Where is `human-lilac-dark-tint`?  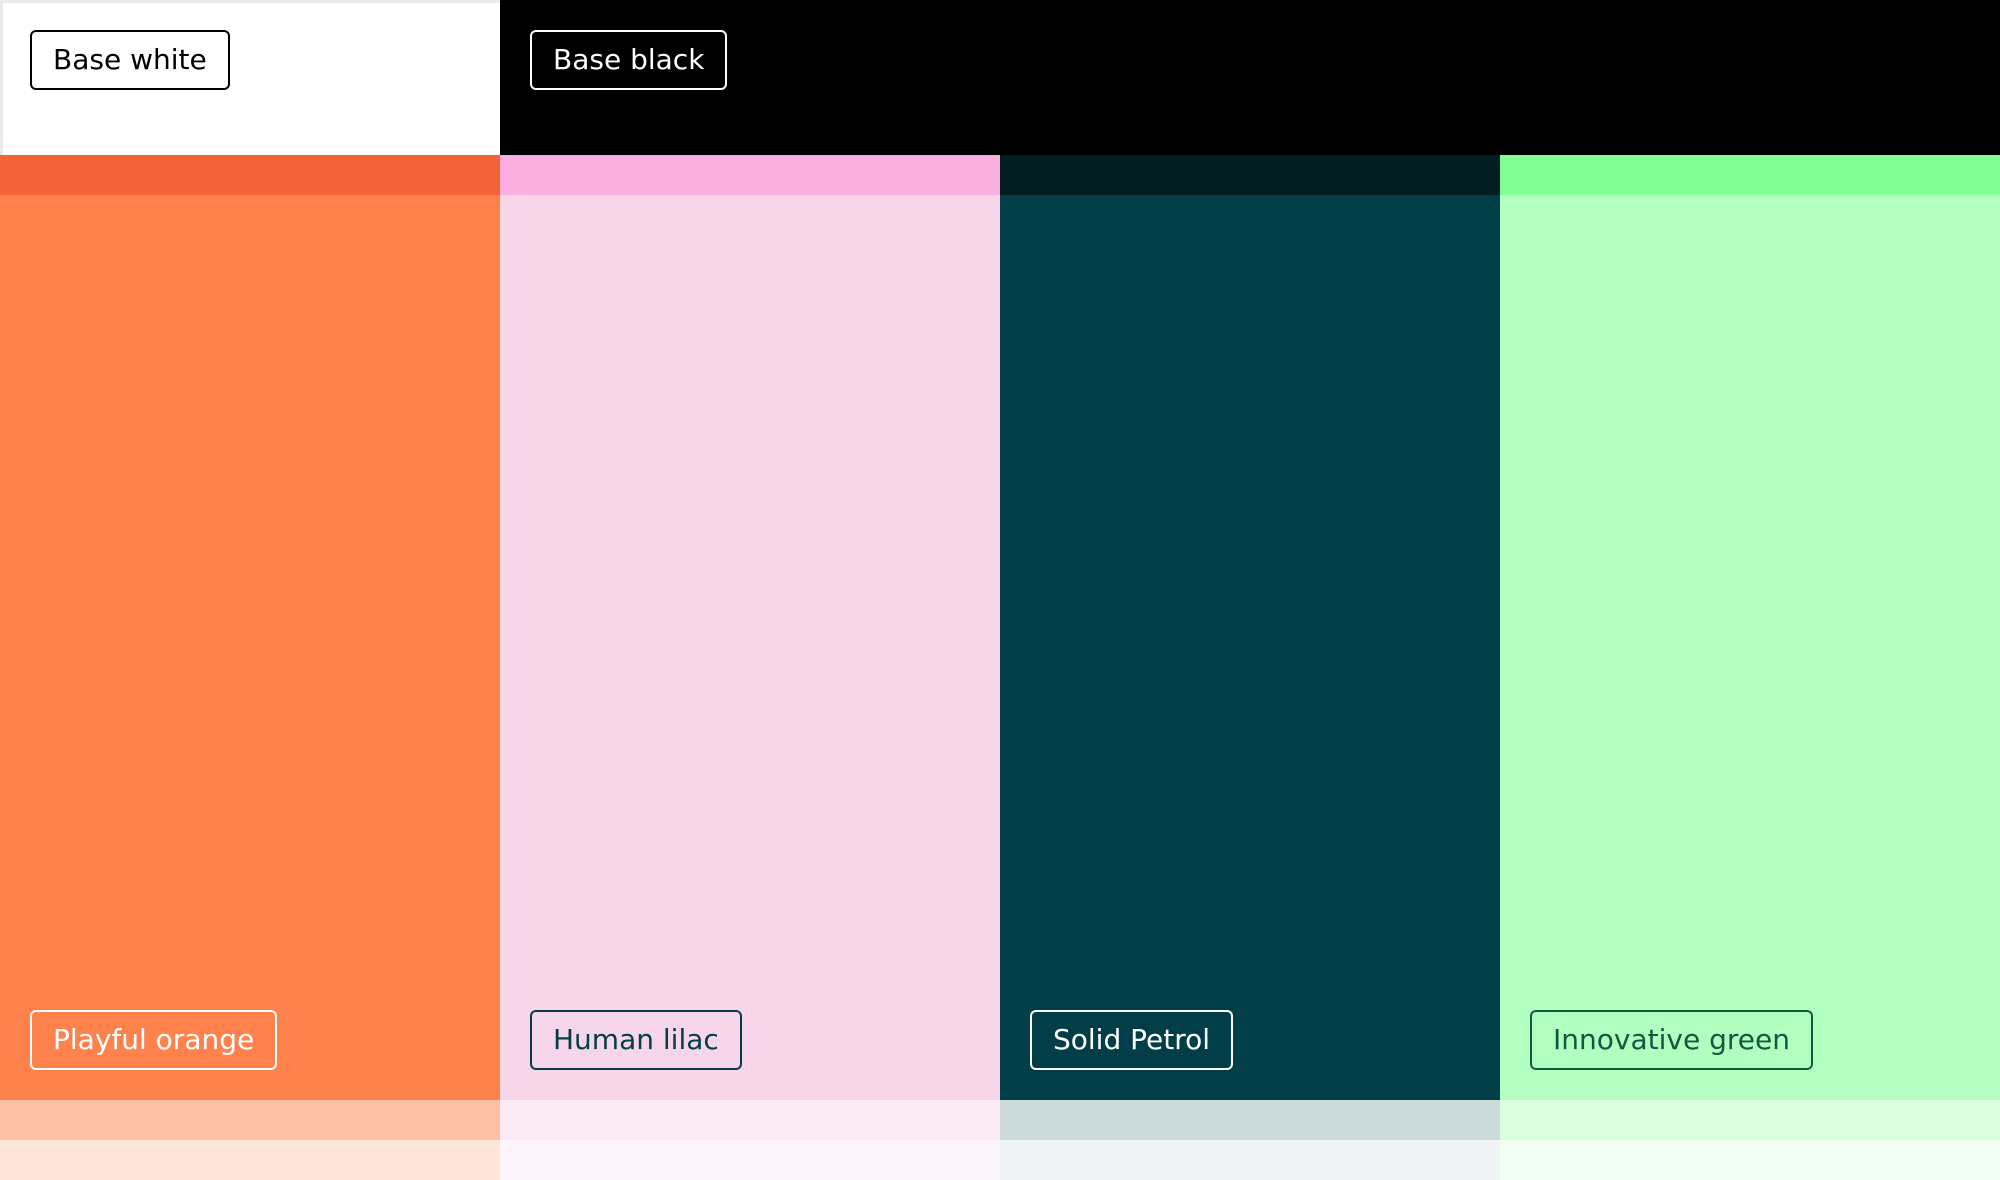
human-lilac-dark-tint is located at coordinates (750, 175).